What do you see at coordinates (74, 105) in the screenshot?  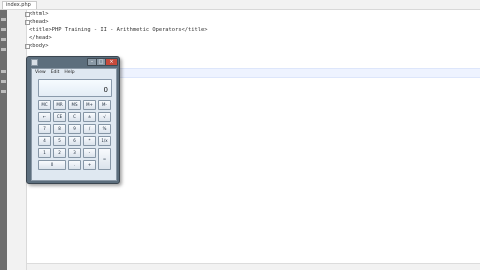 I see `key-ms: MS` at bounding box center [74, 105].